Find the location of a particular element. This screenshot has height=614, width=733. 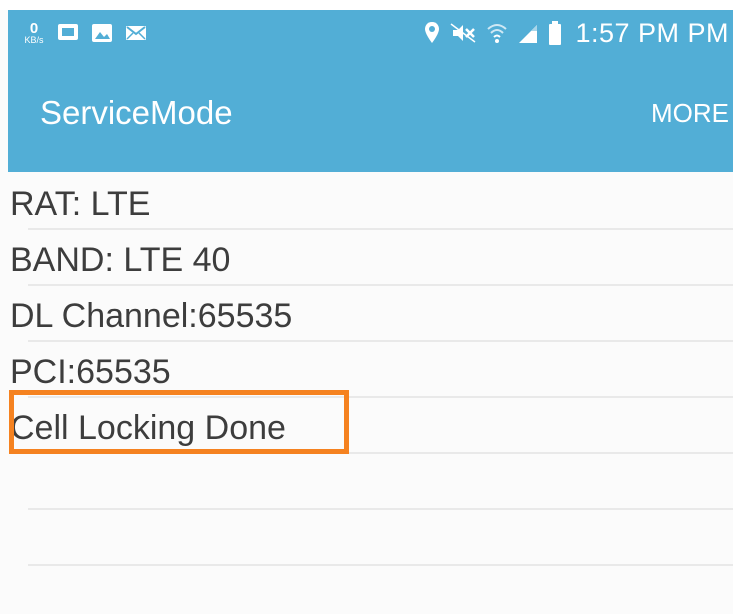

wifi-icon is located at coordinates (497, 33).